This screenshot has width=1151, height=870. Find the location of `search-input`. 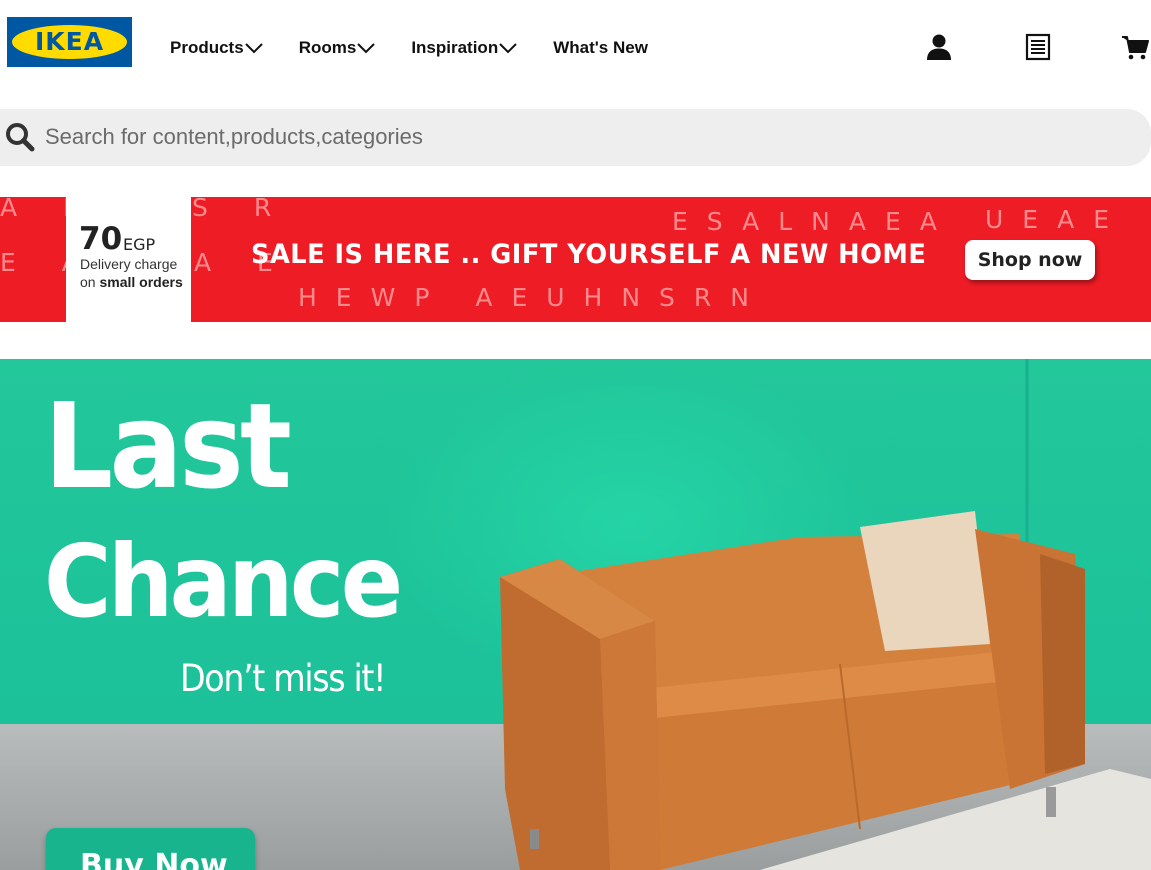

search-input is located at coordinates (395, 137).